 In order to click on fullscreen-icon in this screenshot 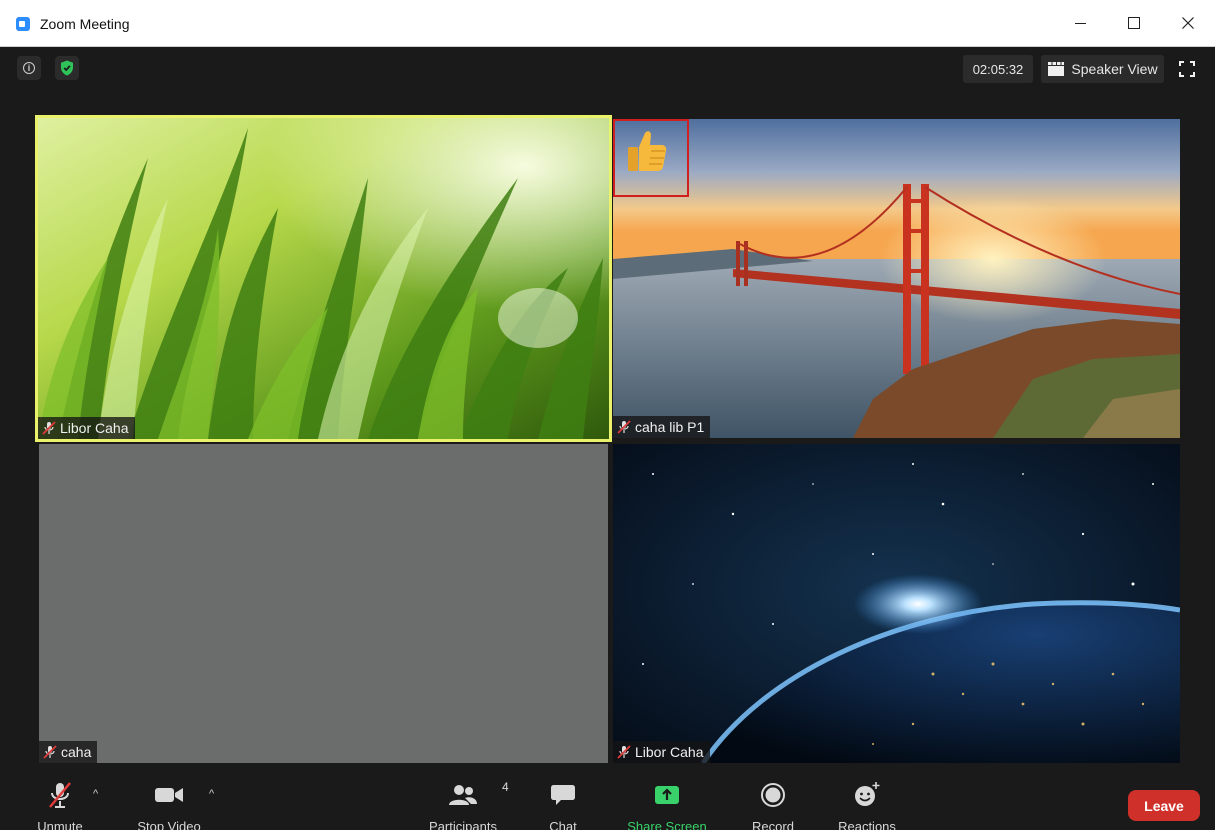, I will do `click(1187, 69)`.